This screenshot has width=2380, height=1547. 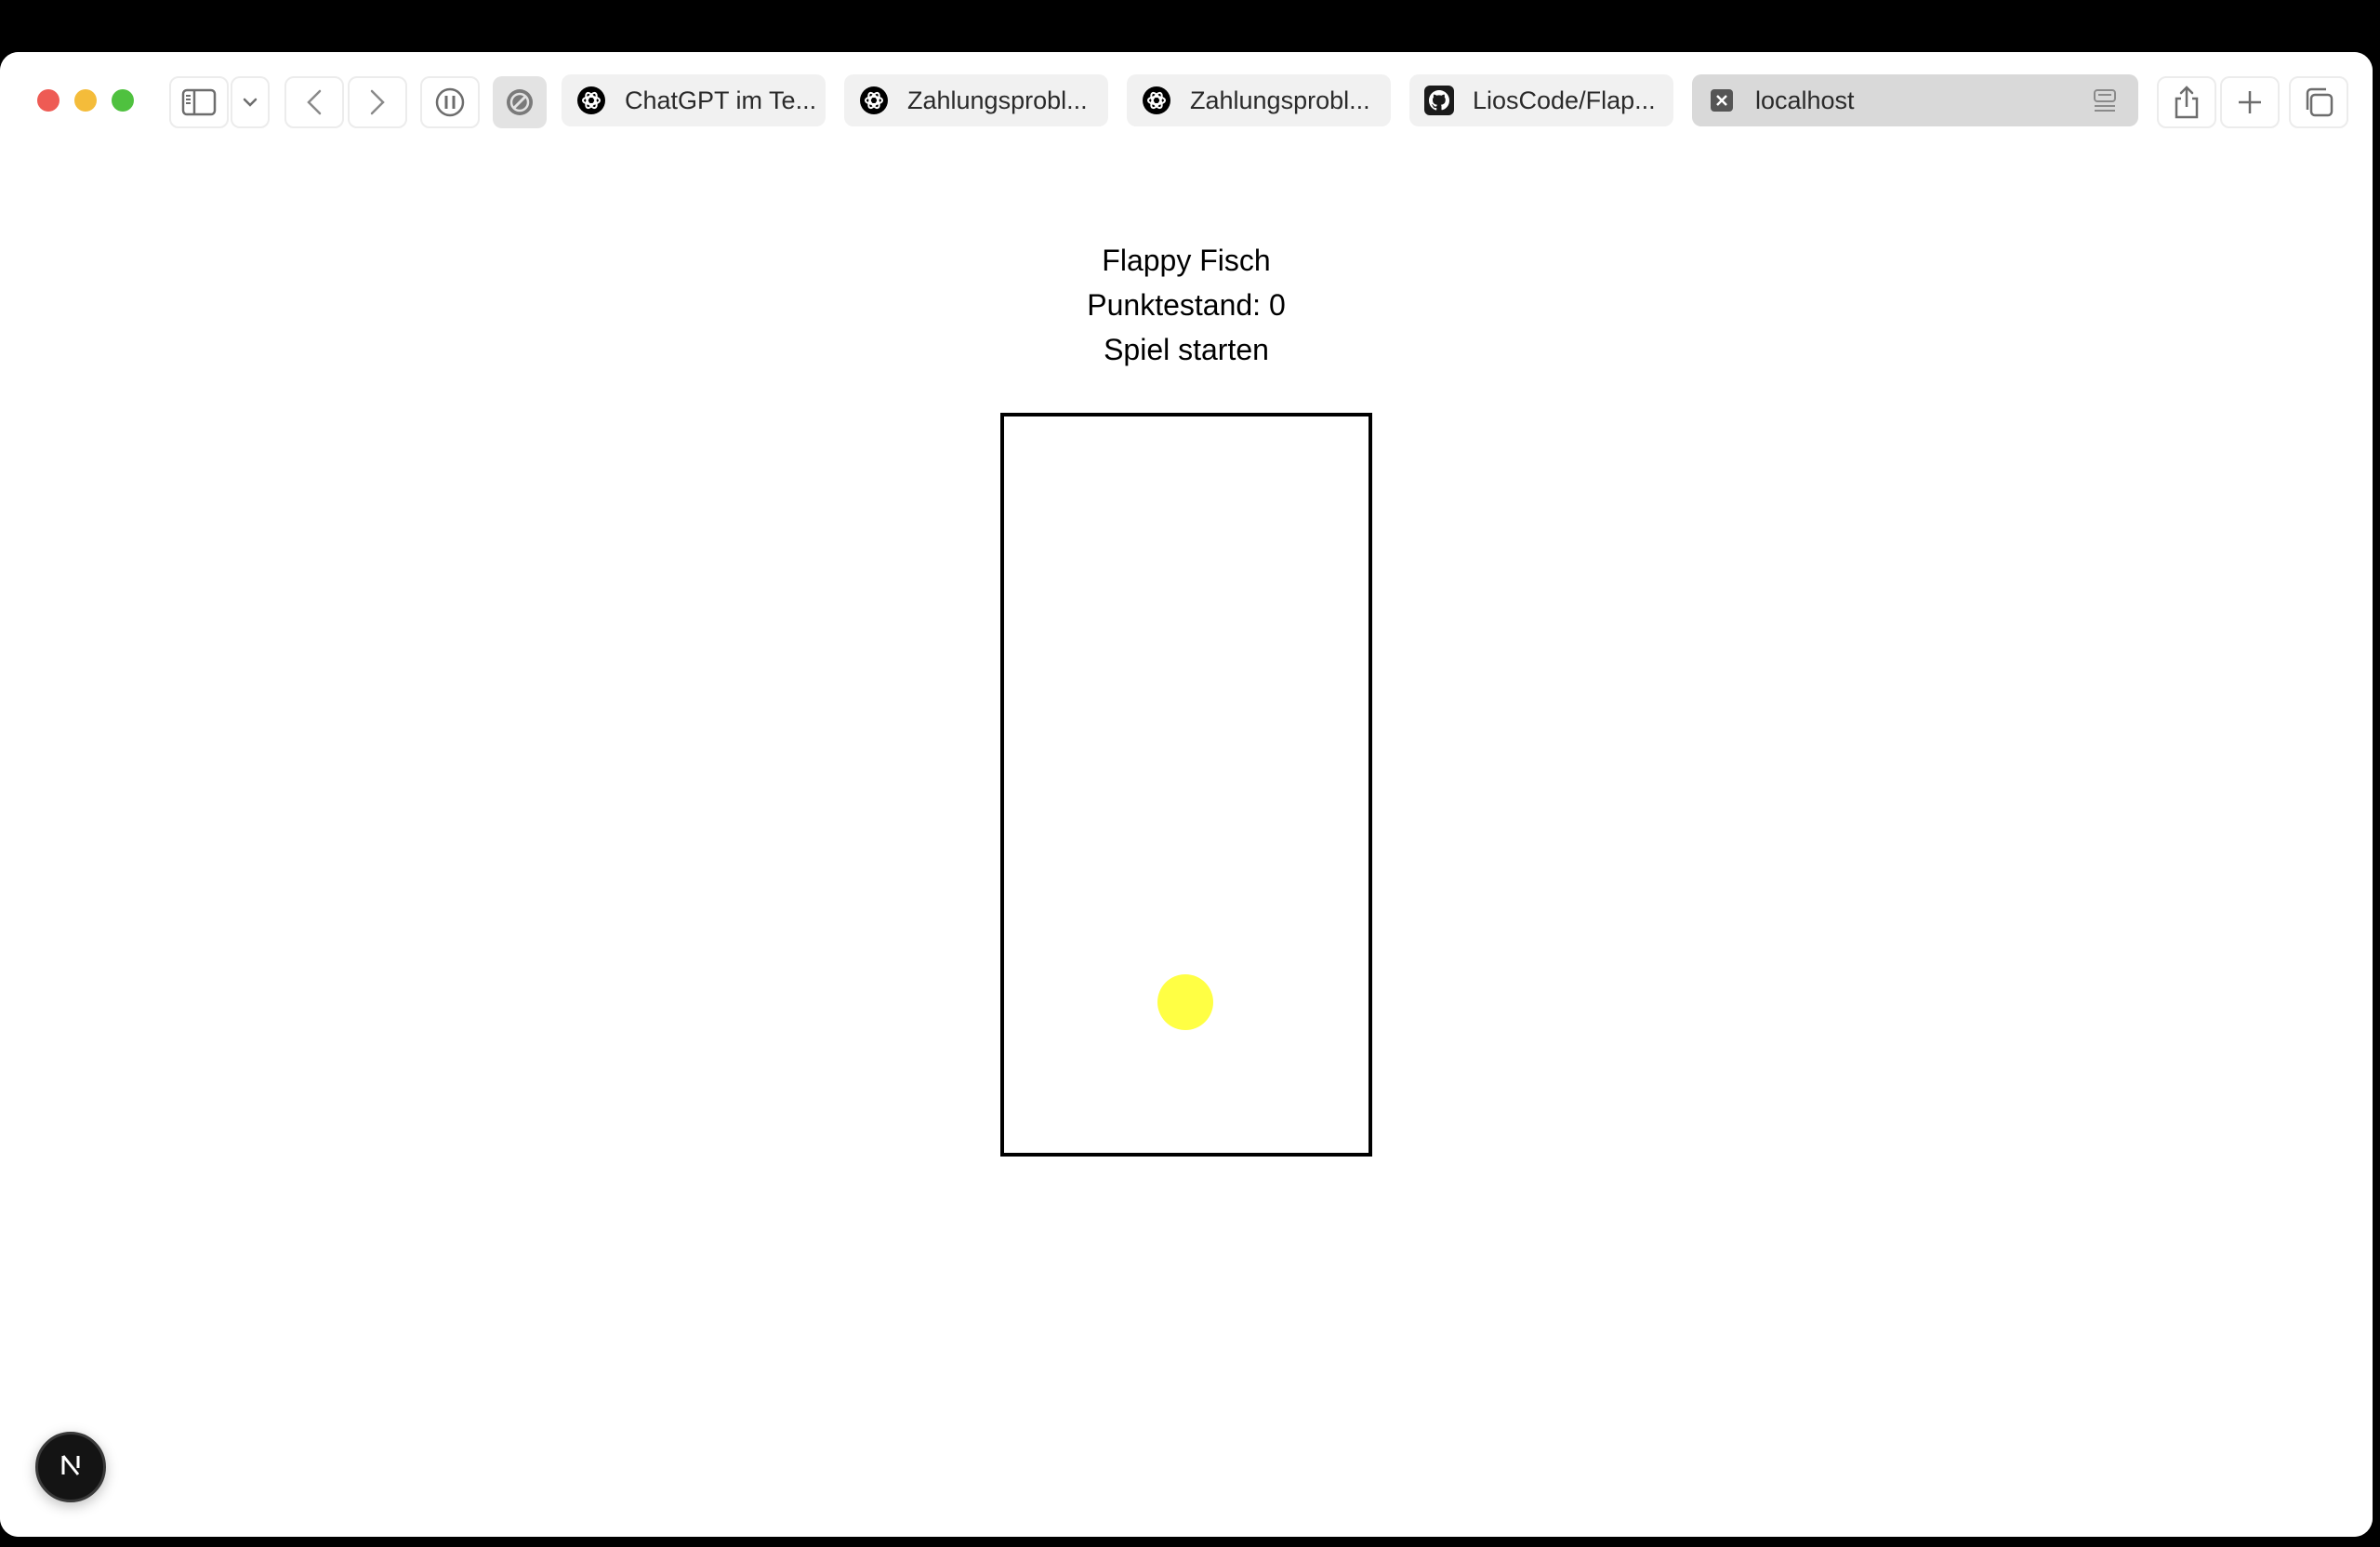 What do you see at coordinates (1185, 1002) in the screenshot?
I see `fish-player` at bounding box center [1185, 1002].